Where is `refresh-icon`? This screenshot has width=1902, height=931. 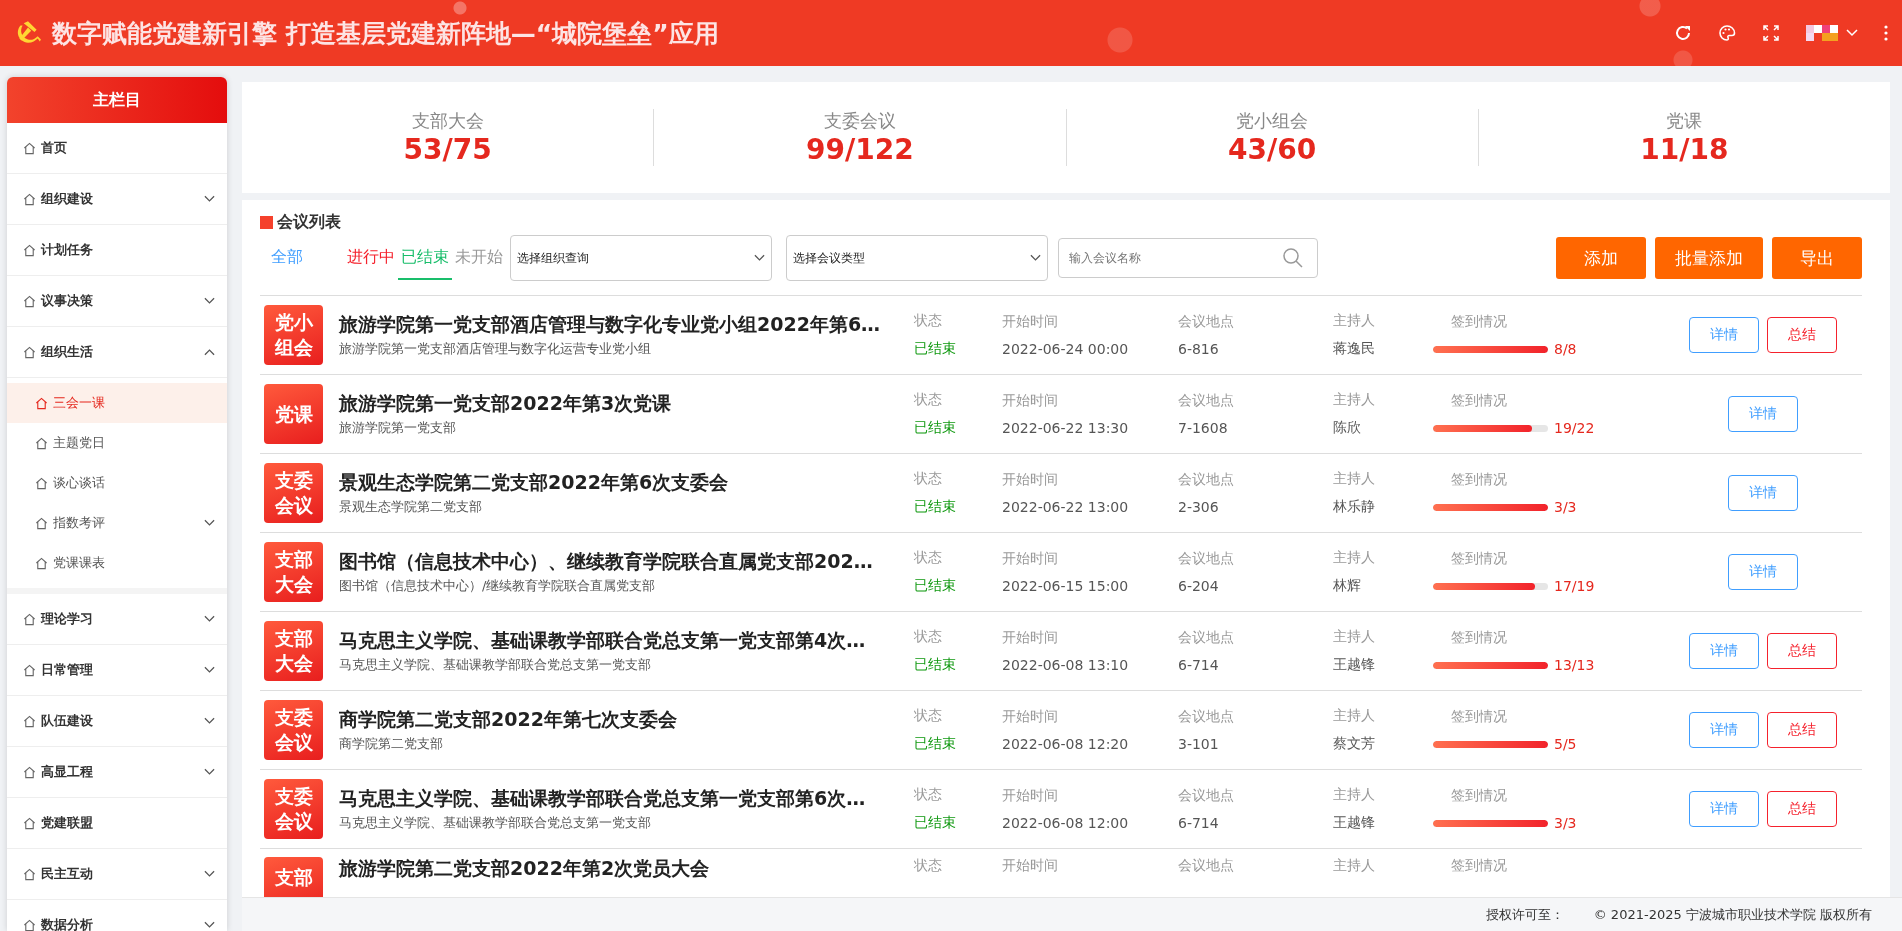 refresh-icon is located at coordinates (1683, 33).